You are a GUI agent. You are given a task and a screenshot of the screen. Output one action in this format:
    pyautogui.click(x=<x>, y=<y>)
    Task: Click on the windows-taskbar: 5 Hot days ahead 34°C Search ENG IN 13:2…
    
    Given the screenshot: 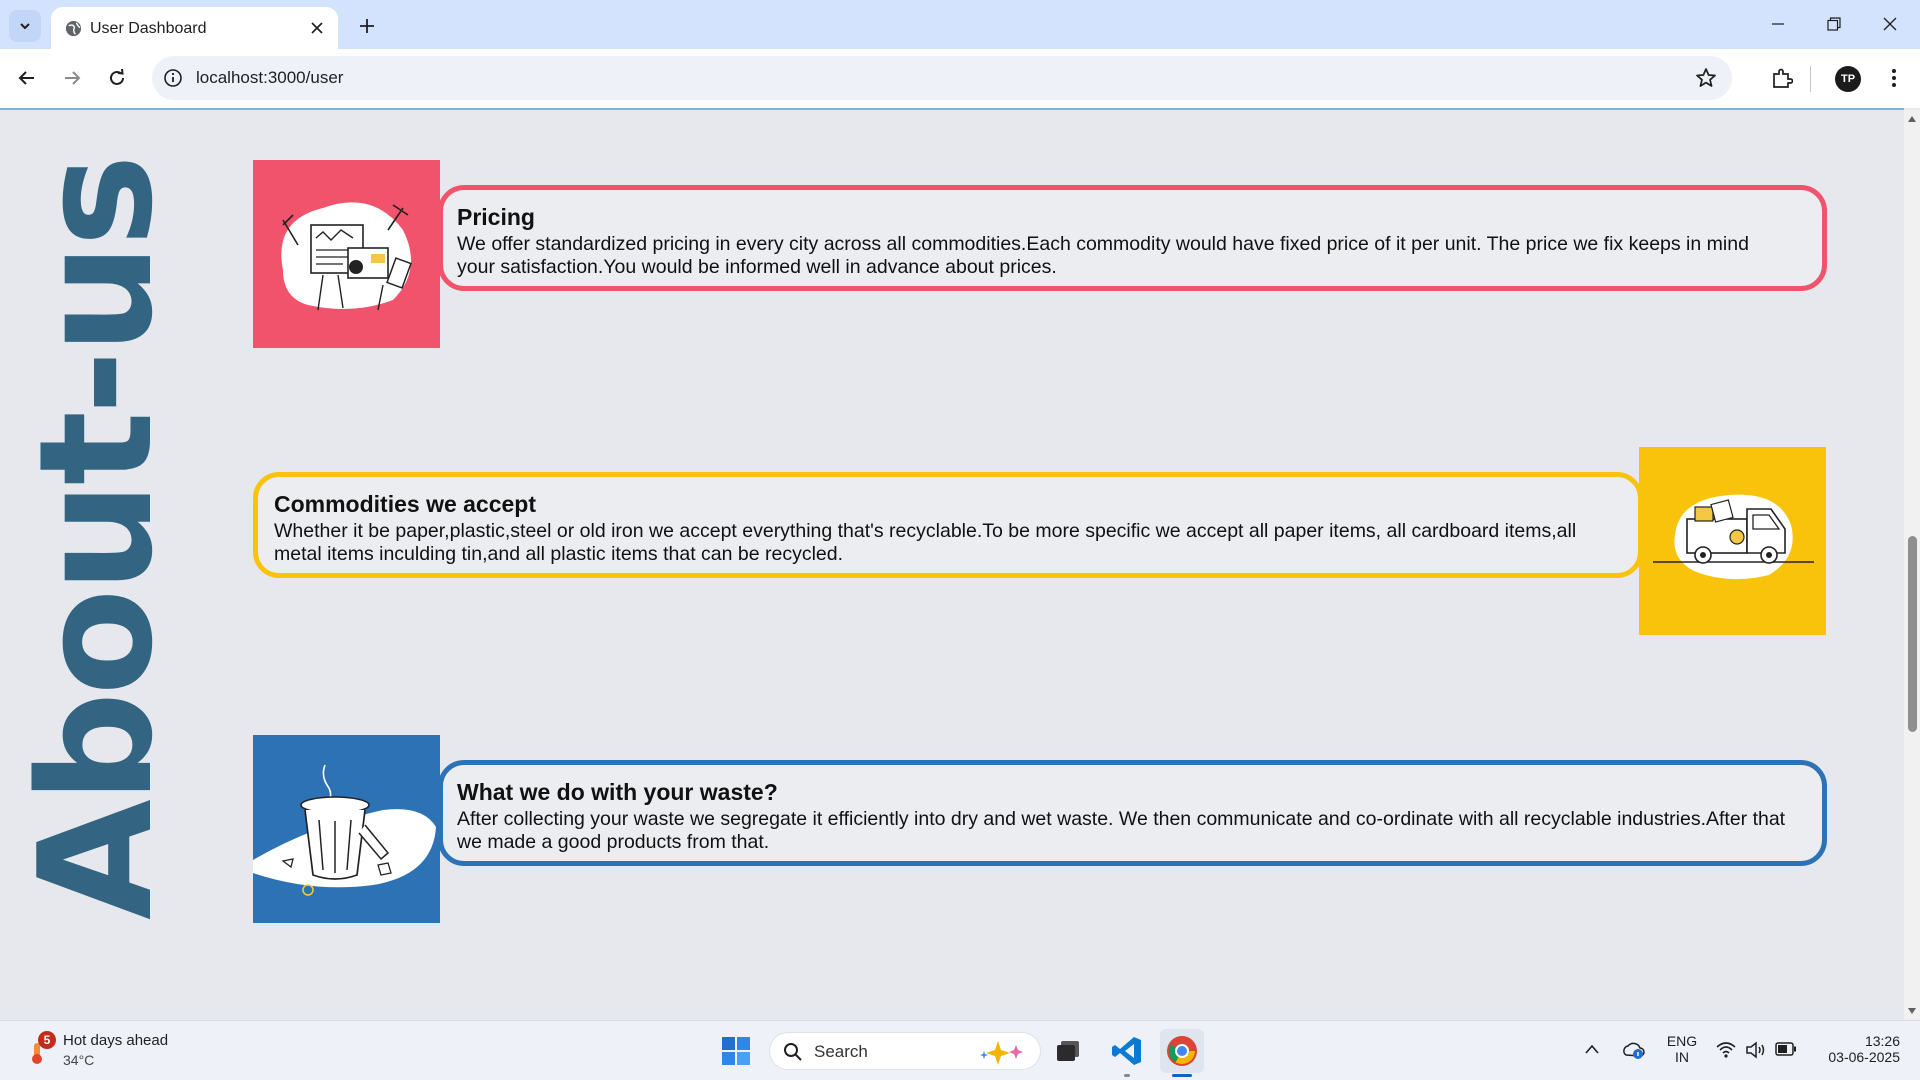 What is the action you would take?
    pyautogui.click(x=960, y=1050)
    